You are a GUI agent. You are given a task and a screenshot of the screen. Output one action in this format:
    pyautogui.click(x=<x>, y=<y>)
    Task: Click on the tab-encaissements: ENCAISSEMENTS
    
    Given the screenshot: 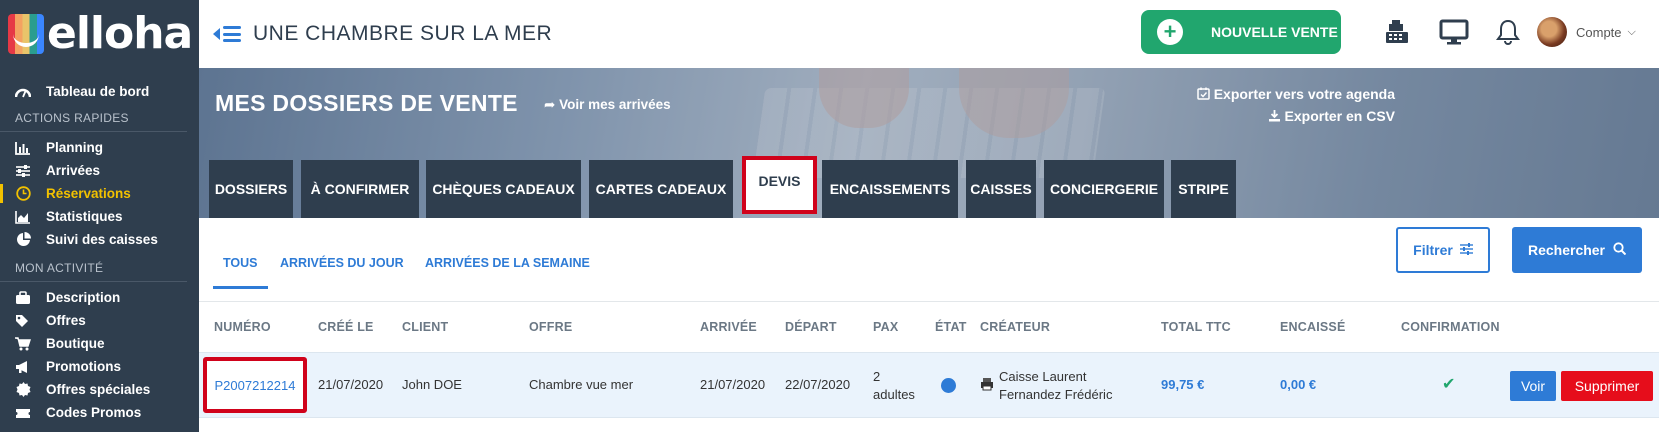 What is the action you would take?
    pyautogui.click(x=890, y=189)
    